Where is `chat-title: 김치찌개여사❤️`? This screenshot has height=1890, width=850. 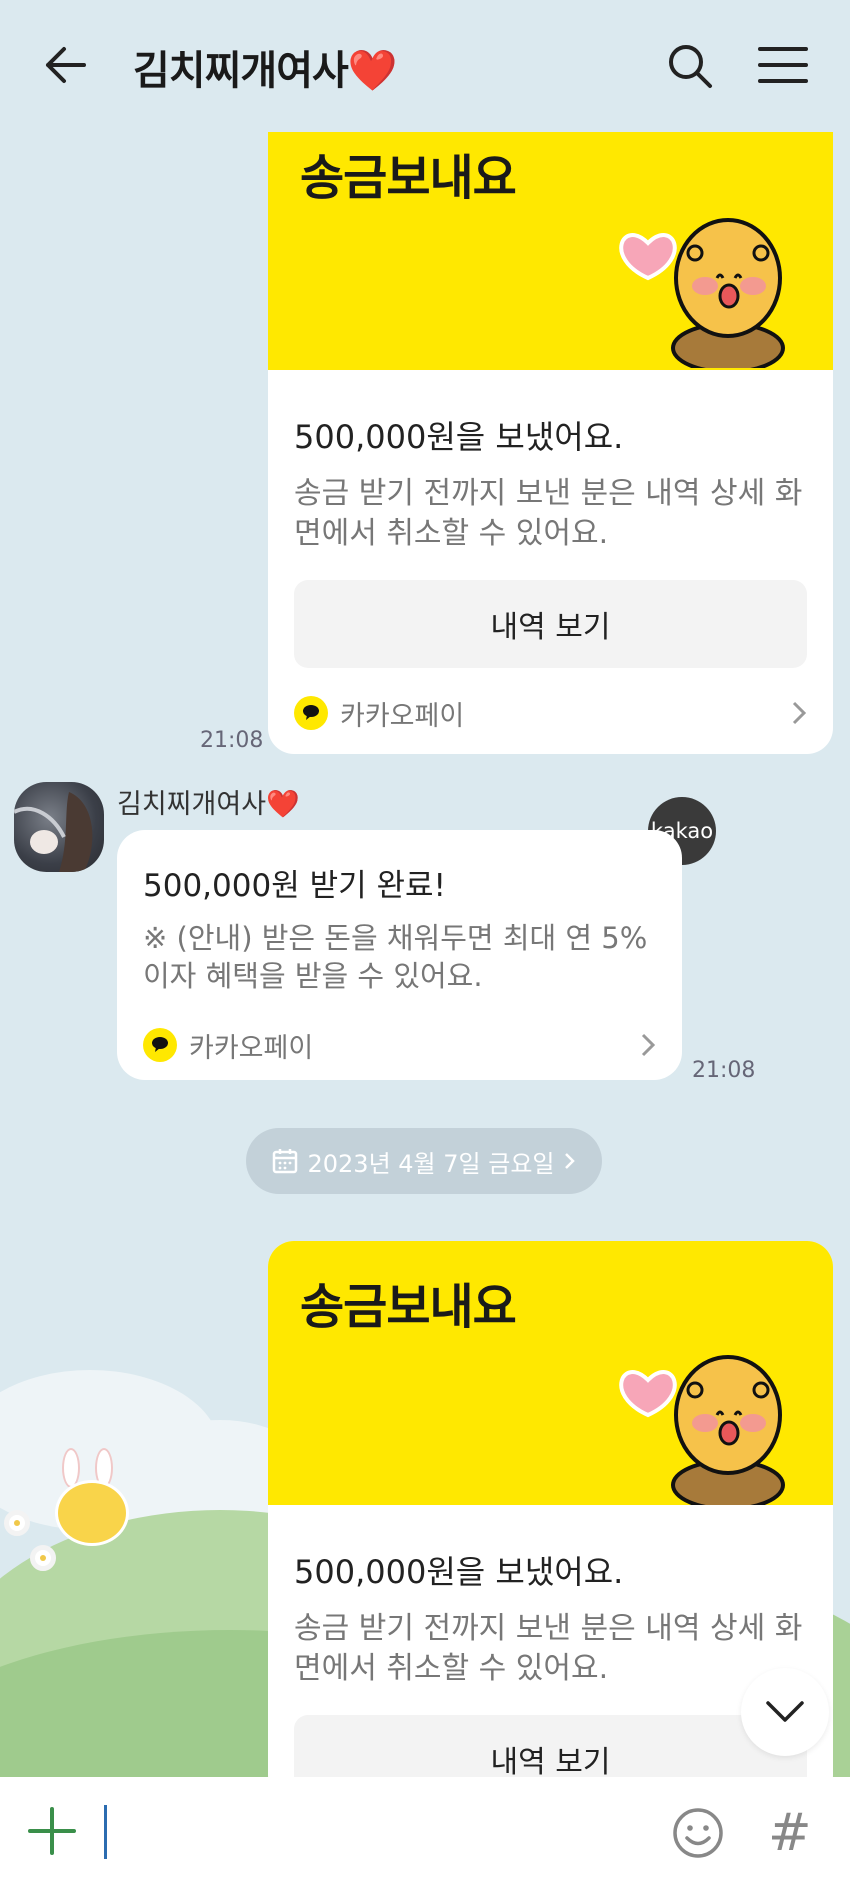 chat-title: 김치찌개여사❤️ is located at coordinates (265, 71).